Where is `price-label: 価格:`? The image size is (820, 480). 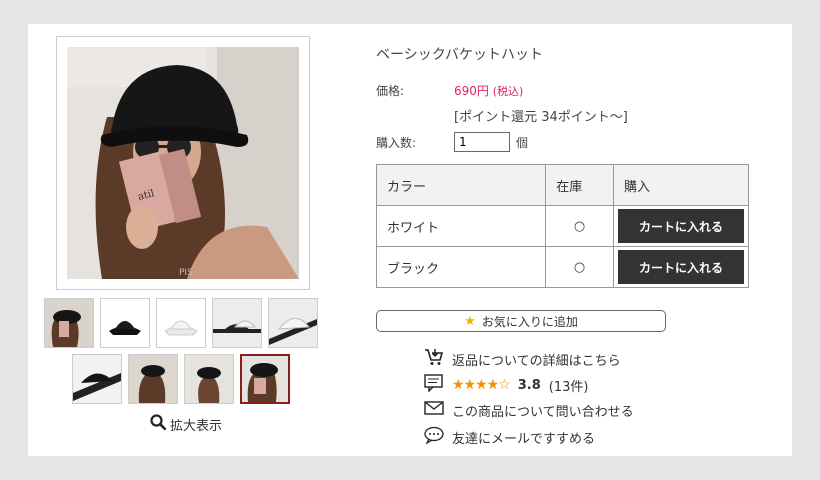 price-label: 価格: is located at coordinates (390, 91).